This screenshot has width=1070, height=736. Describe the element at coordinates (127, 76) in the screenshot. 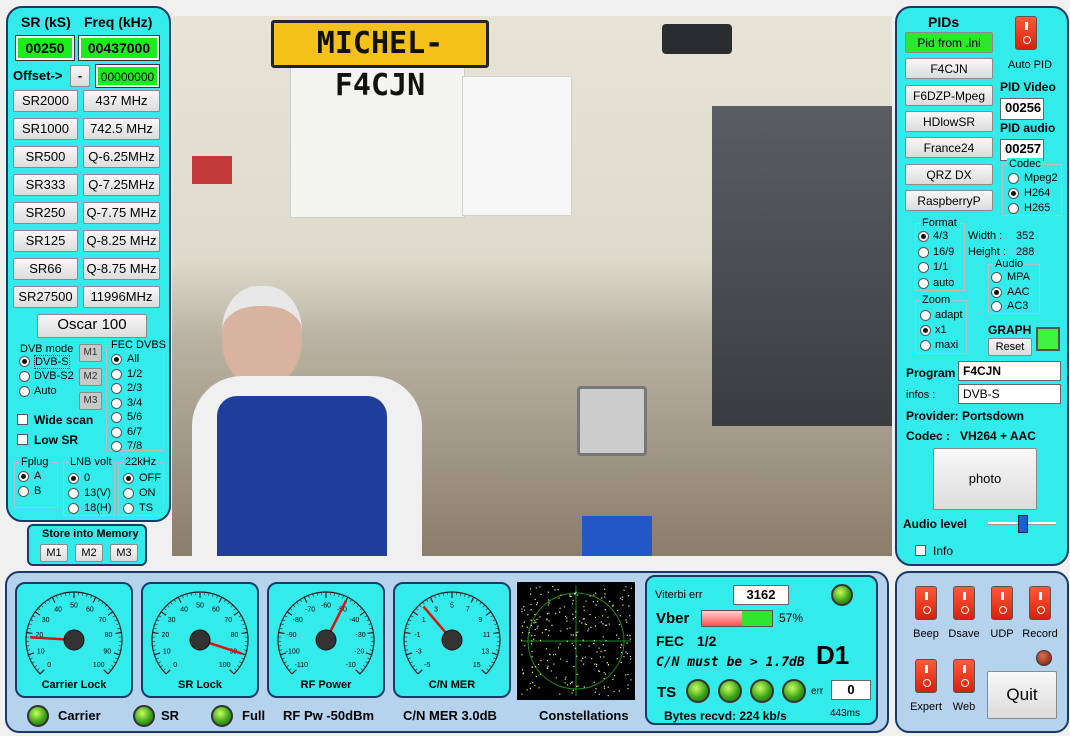

I see `offset-value-field: 00000000` at that location.